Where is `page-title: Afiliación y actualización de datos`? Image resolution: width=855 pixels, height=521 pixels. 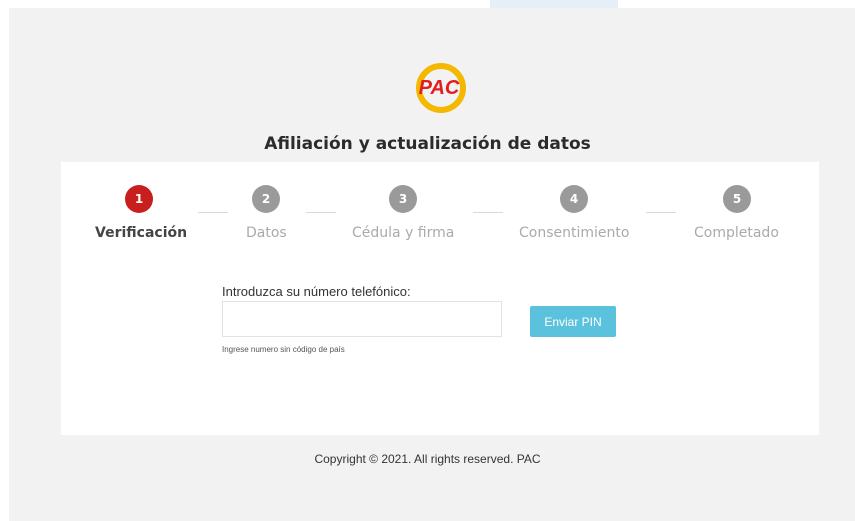
page-title: Afiliación y actualización de datos is located at coordinates (427, 144).